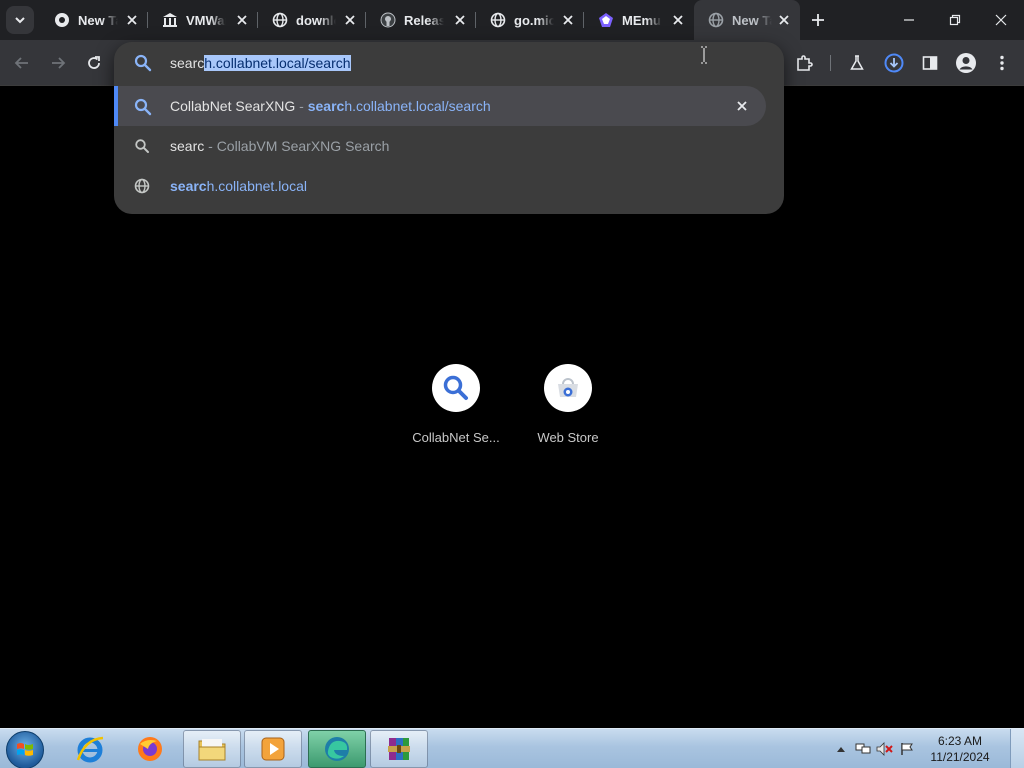  What do you see at coordinates (25, 749) in the screenshot?
I see `start-button` at bounding box center [25, 749].